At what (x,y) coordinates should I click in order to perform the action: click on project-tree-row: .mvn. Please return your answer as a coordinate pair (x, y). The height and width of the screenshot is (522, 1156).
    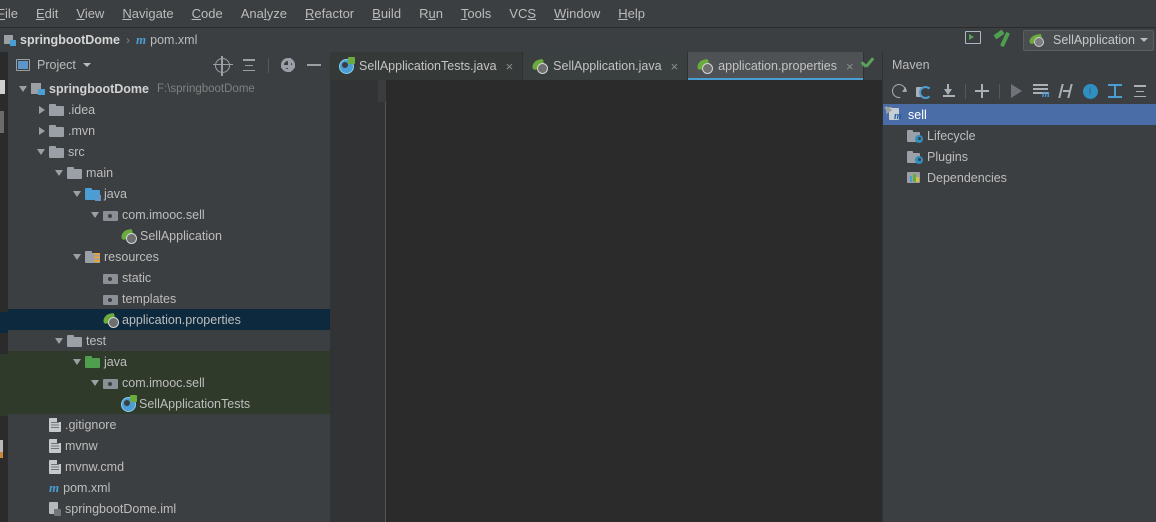
    Looking at the image, I should click on (169, 130).